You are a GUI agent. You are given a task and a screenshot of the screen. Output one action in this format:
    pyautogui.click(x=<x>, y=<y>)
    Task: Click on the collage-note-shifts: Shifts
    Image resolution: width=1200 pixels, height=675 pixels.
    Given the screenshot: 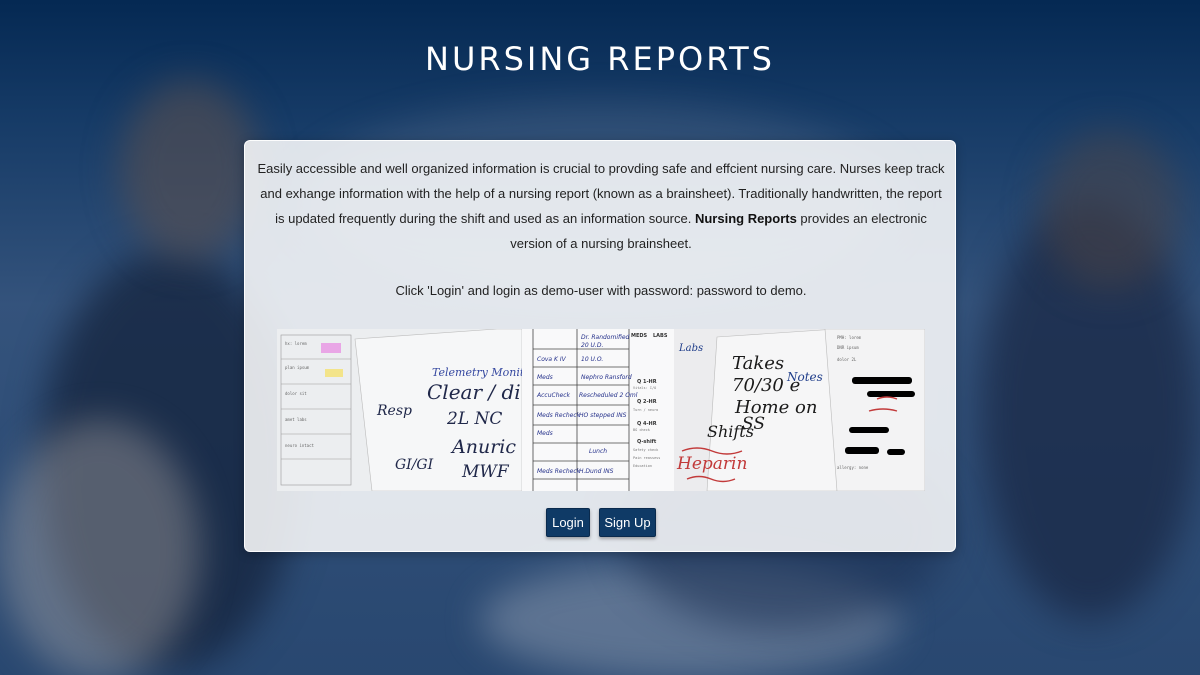 What is the action you would take?
    pyautogui.click(x=730, y=431)
    